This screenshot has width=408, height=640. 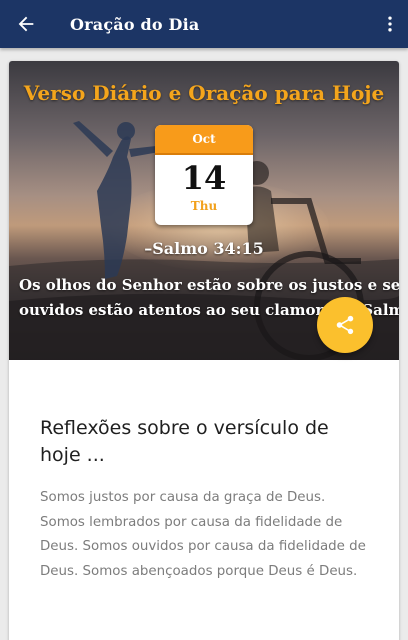 I want to click on share-icon, so click(x=345, y=325).